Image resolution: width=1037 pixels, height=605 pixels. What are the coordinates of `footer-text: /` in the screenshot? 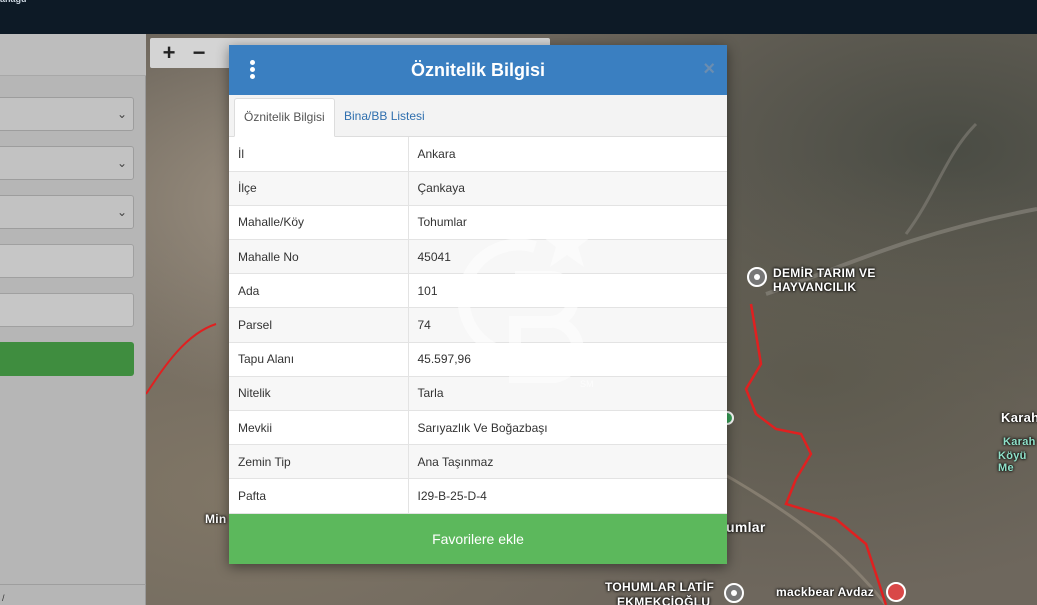 It's located at (3, 598).